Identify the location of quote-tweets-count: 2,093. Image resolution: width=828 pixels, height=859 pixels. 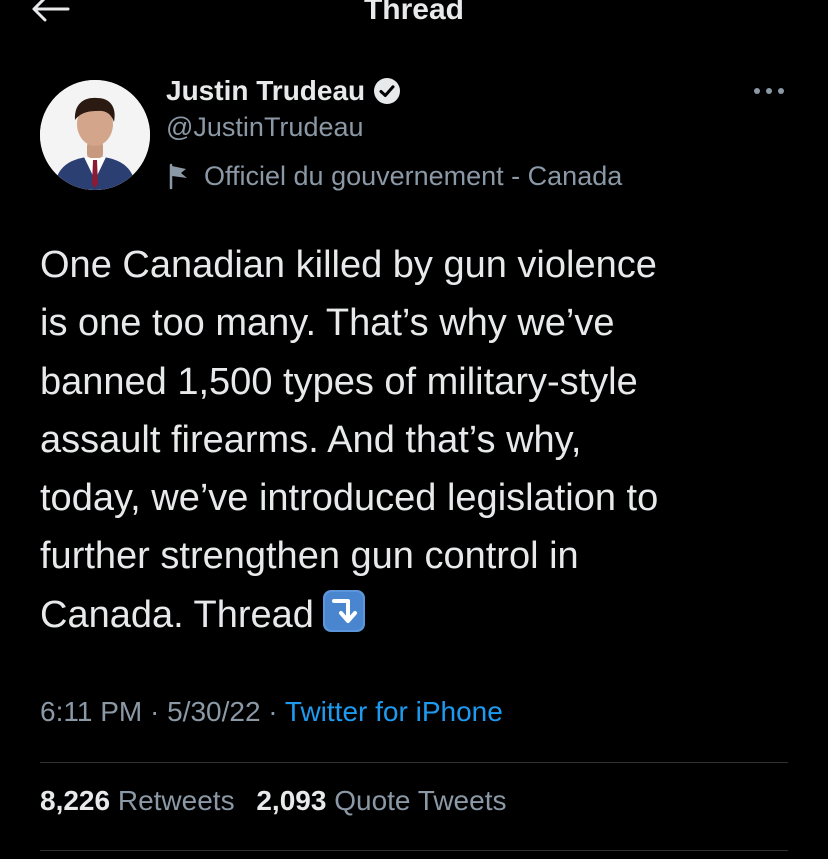
(291, 800).